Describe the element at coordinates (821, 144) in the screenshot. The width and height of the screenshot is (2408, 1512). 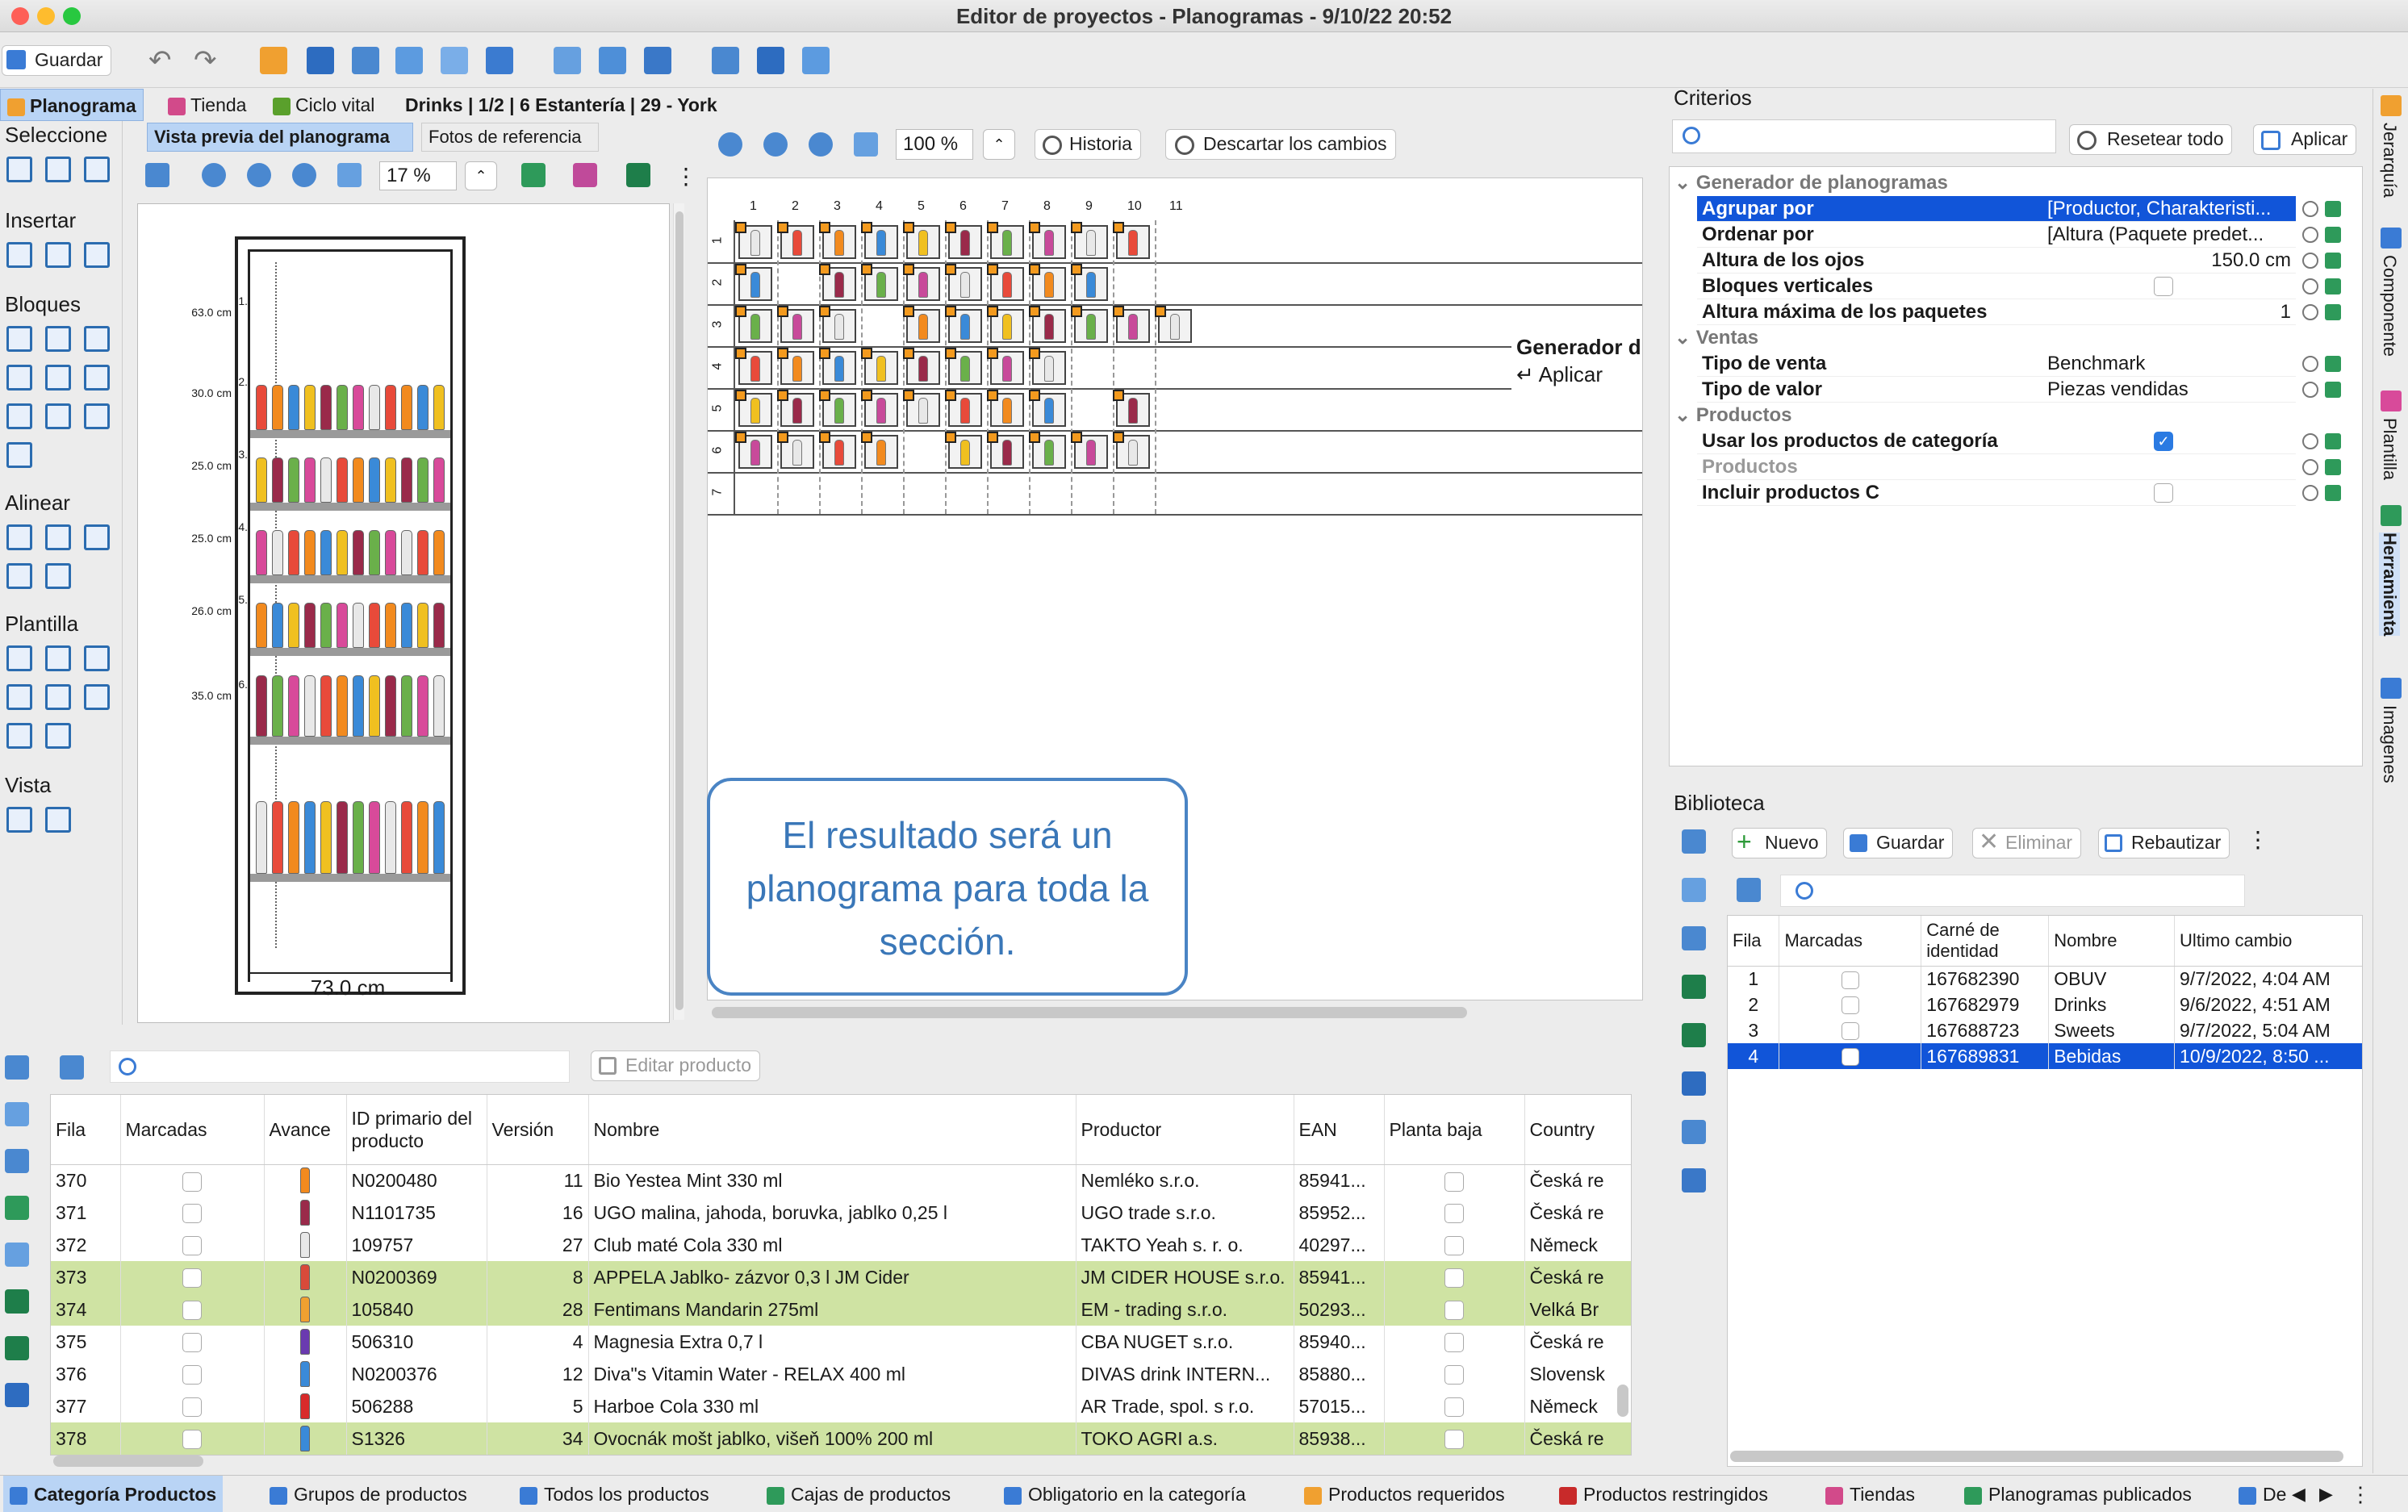
I see `editor-zoom-fit-icon` at that location.